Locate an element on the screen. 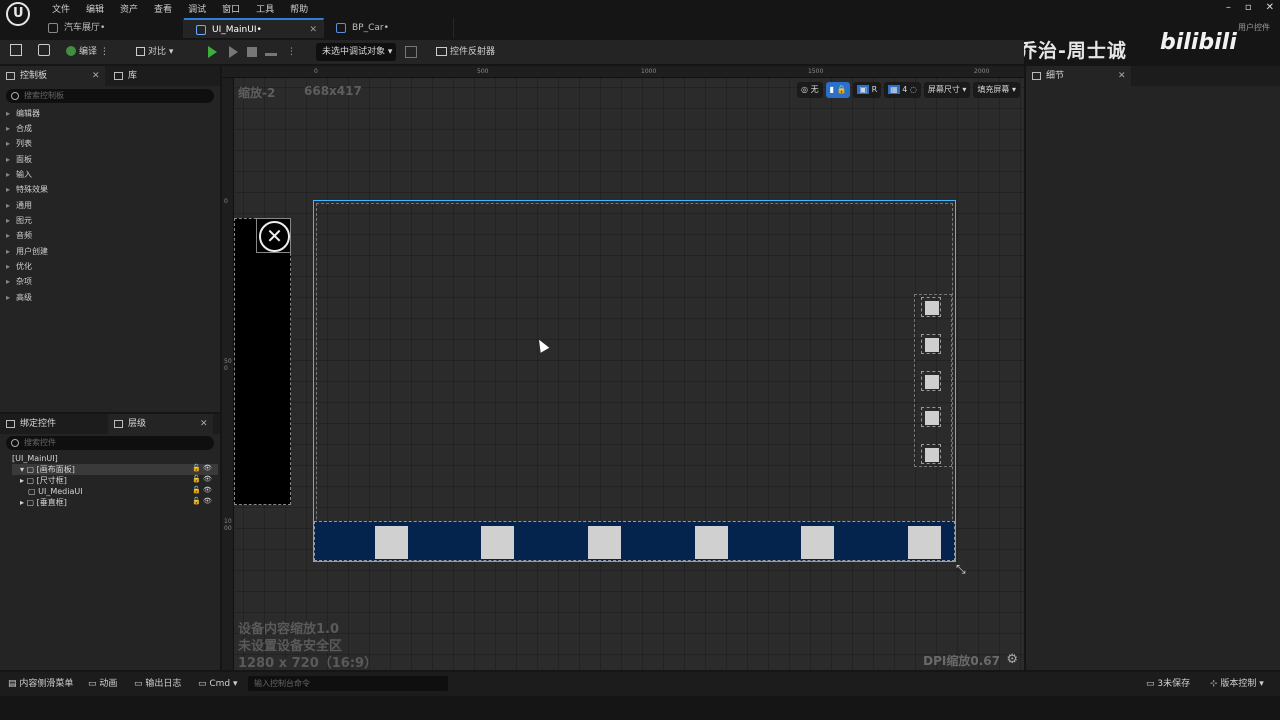  category-composite: 合成 is located at coordinates (19, 128).